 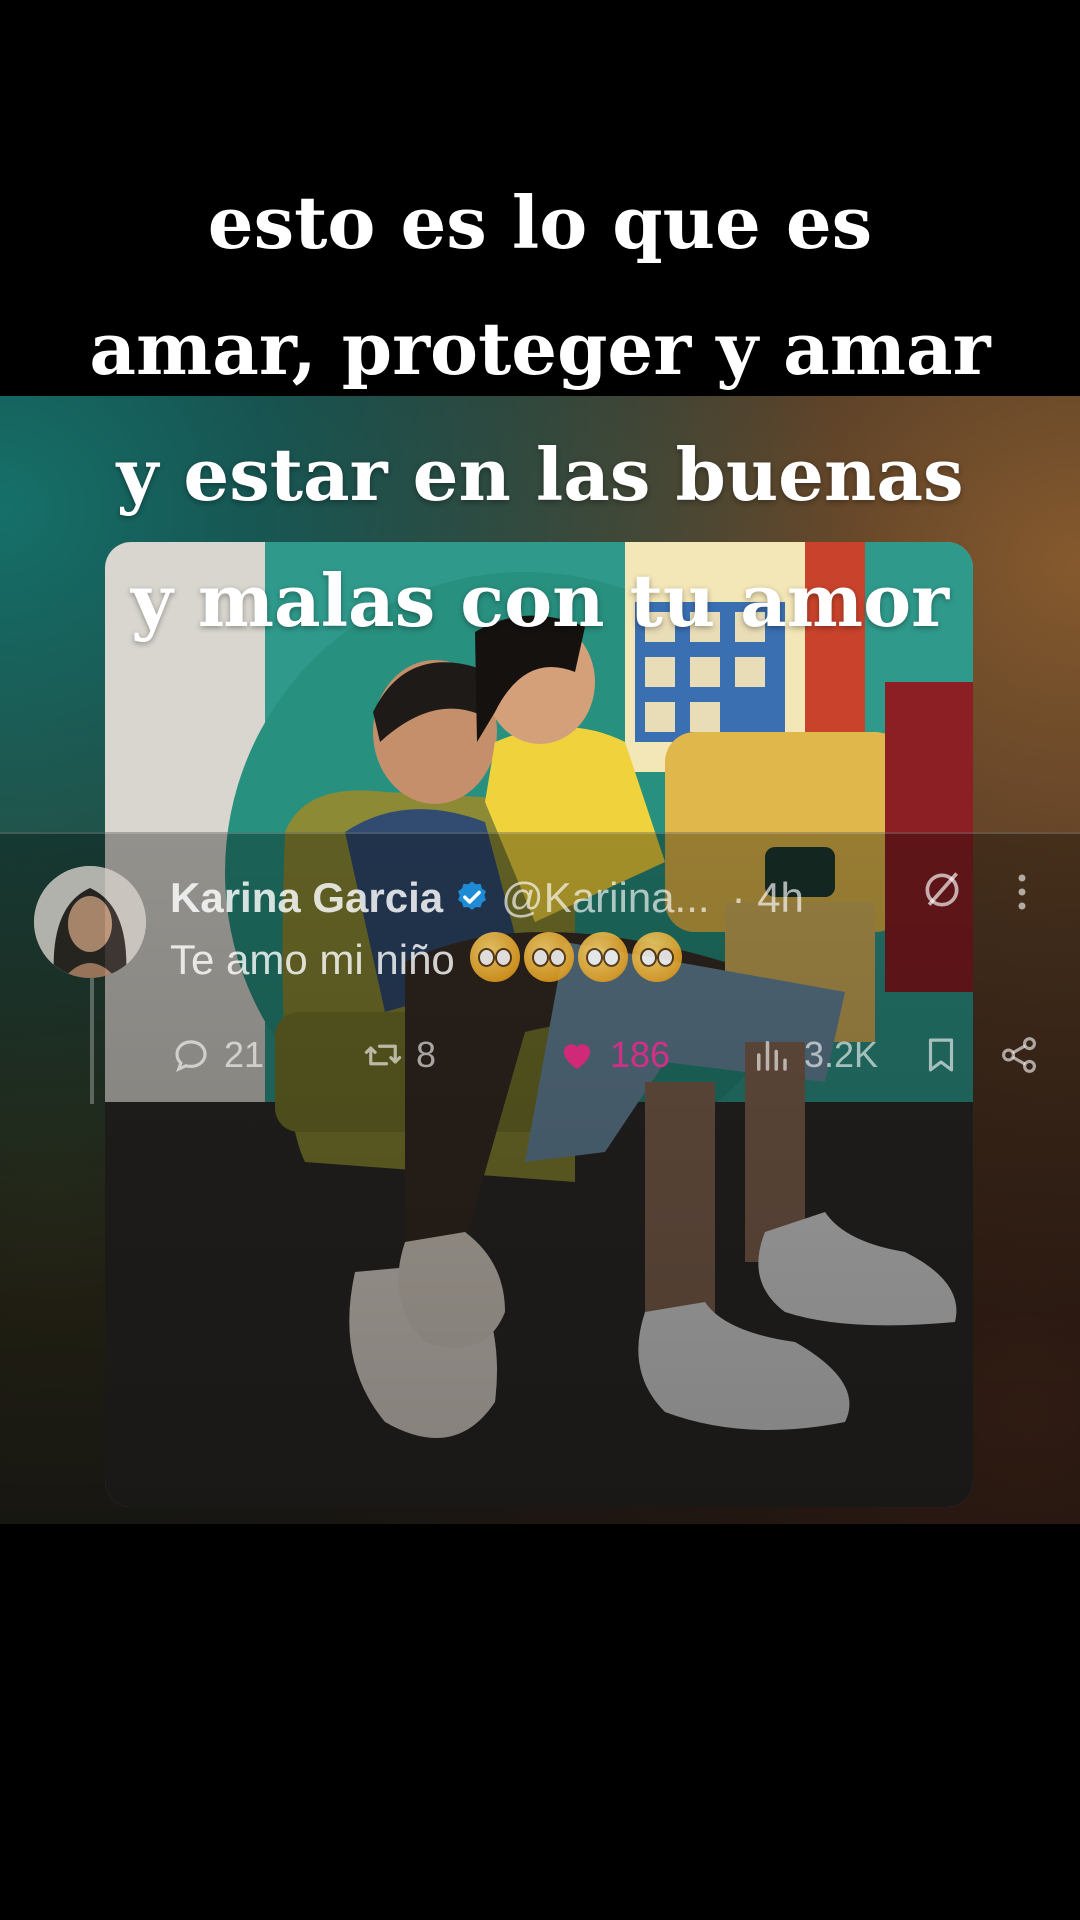 What do you see at coordinates (577, 1056) in the screenshot?
I see `heart-icon` at bounding box center [577, 1056].